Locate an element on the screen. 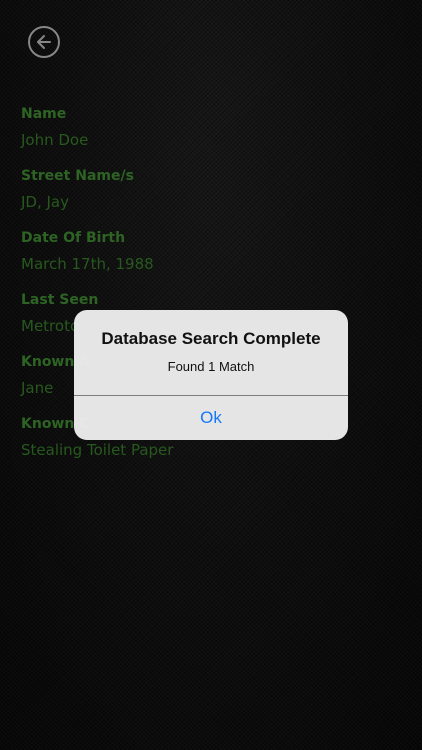 The image size is (422, 750). ok-button: Ok is located at coordinates (211, 418).